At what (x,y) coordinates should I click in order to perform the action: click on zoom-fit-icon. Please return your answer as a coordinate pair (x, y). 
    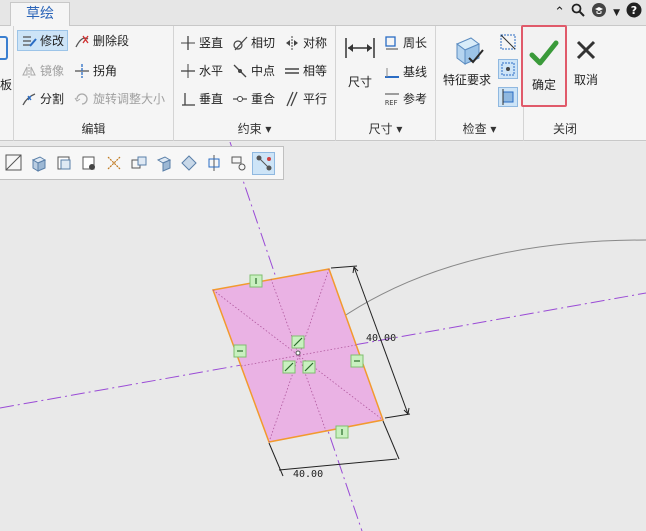
    Looking at the image, I should click on (13, 162).